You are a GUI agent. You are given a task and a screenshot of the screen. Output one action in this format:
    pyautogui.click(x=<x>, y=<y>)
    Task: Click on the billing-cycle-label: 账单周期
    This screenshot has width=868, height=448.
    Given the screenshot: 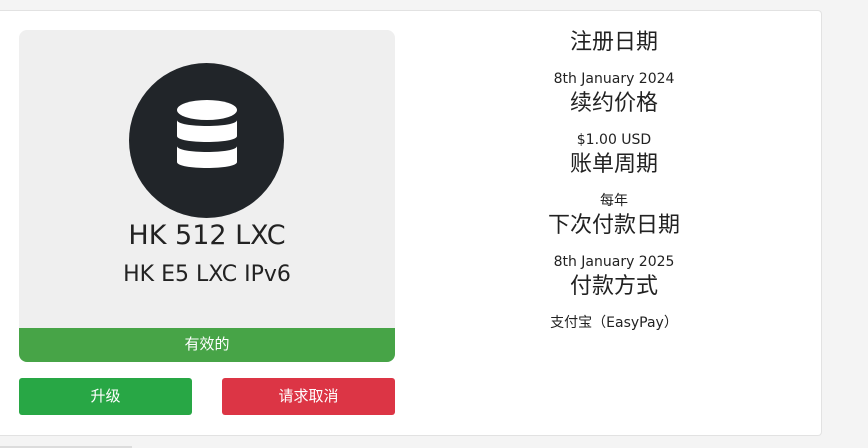 What is the action you would take?
    pyautogui.click(x=613, y=164)
    